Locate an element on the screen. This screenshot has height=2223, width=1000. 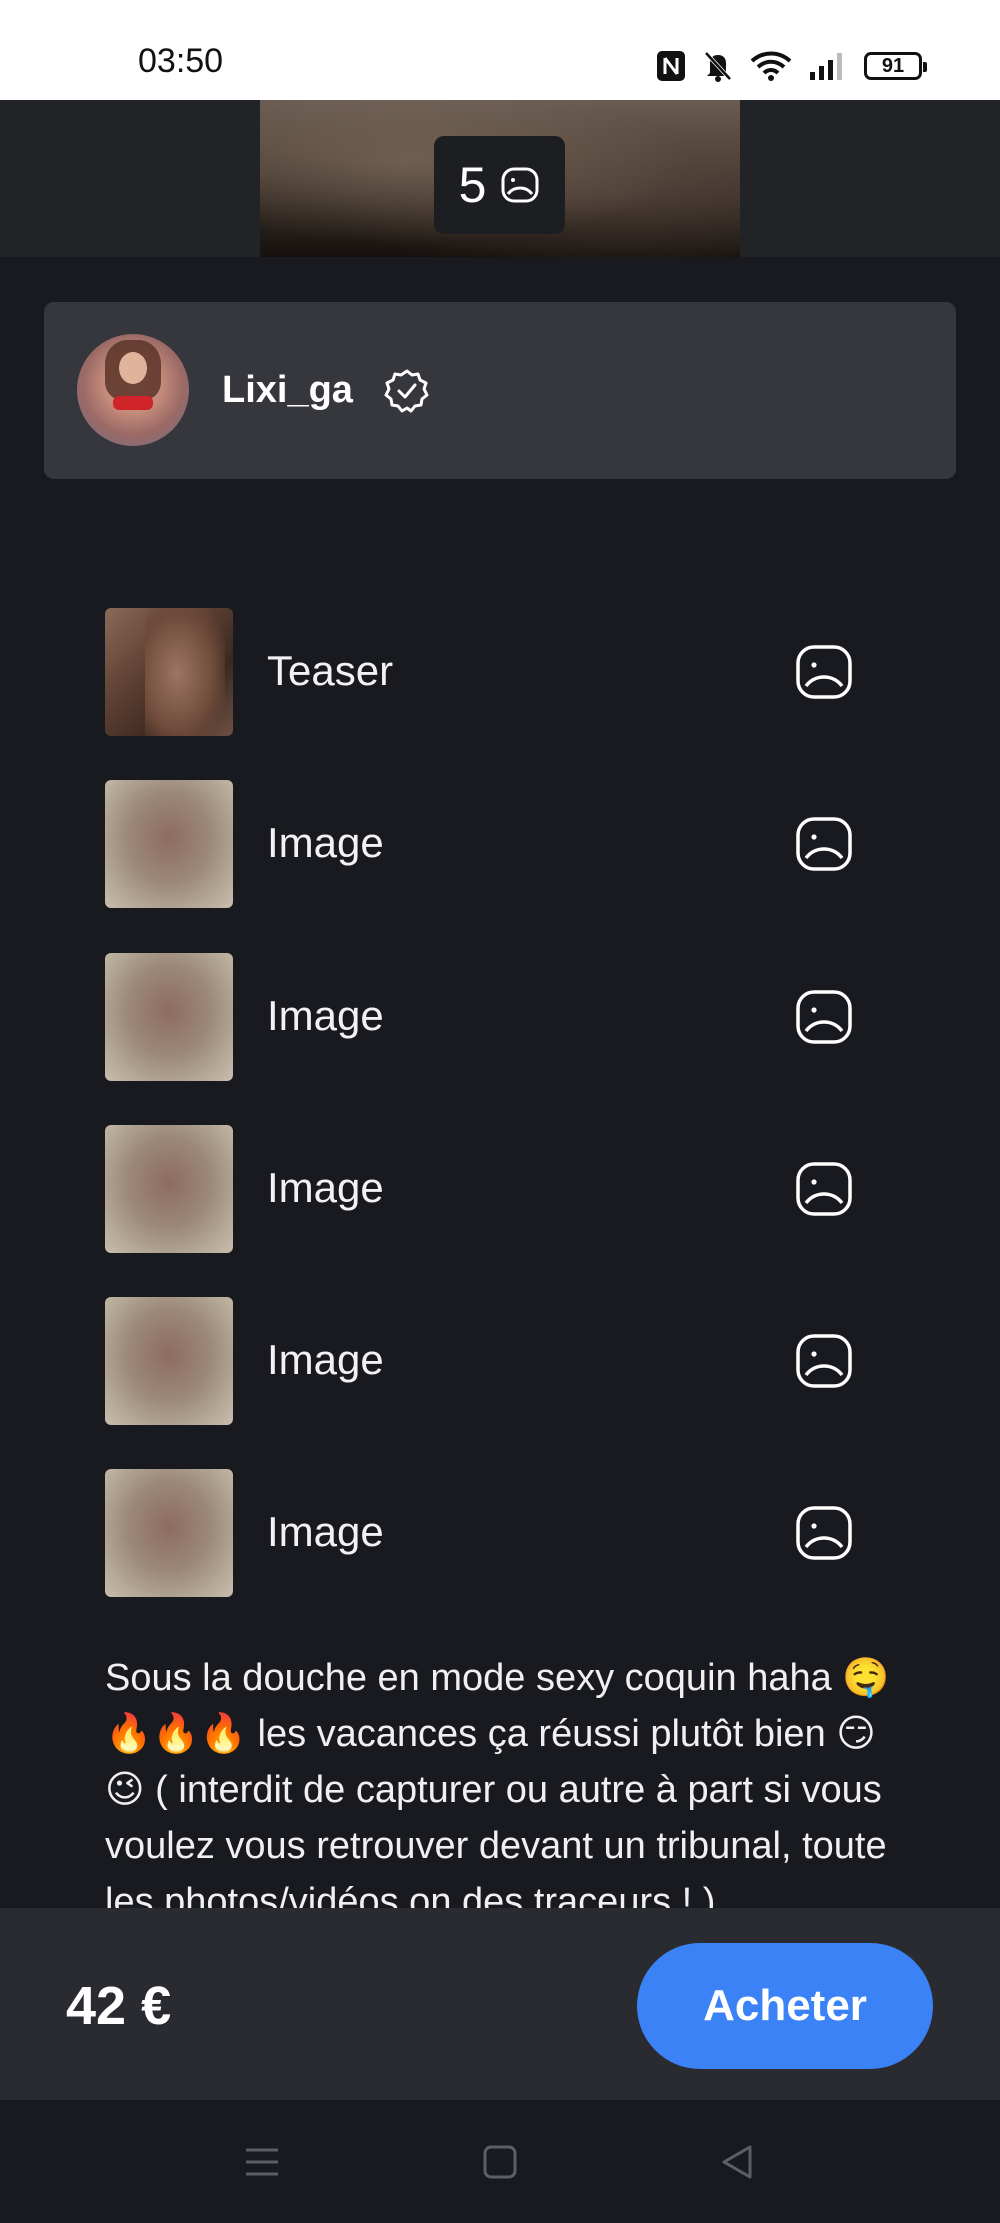
creator-card: Lixi_ga is located at coordinates (500, 390).